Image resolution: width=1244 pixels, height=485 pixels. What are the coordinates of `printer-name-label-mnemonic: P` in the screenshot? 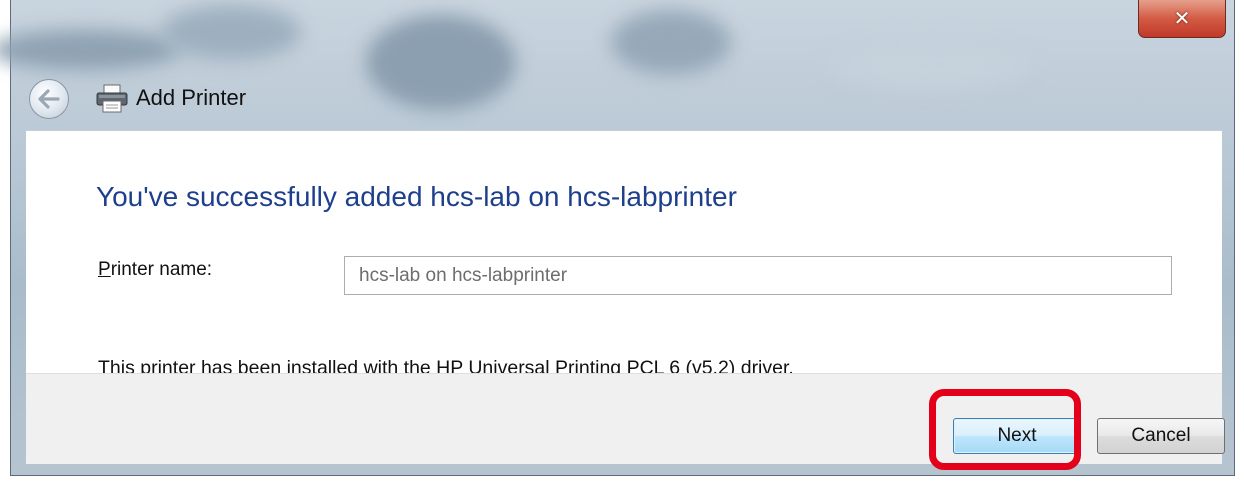 It's located at (104, 269).